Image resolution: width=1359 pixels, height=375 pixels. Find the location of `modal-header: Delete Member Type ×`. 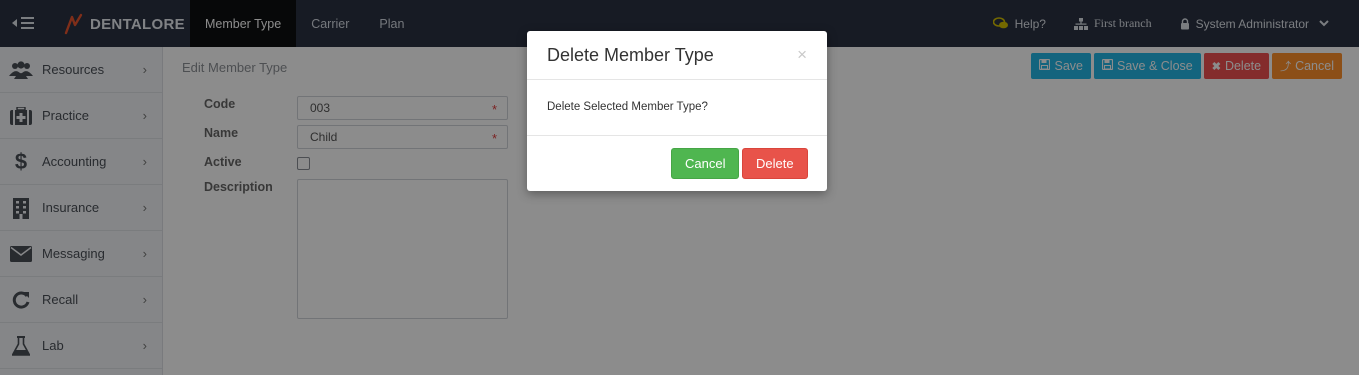

modal-header: Delete Member Type × is located at coordinates (677, 55).